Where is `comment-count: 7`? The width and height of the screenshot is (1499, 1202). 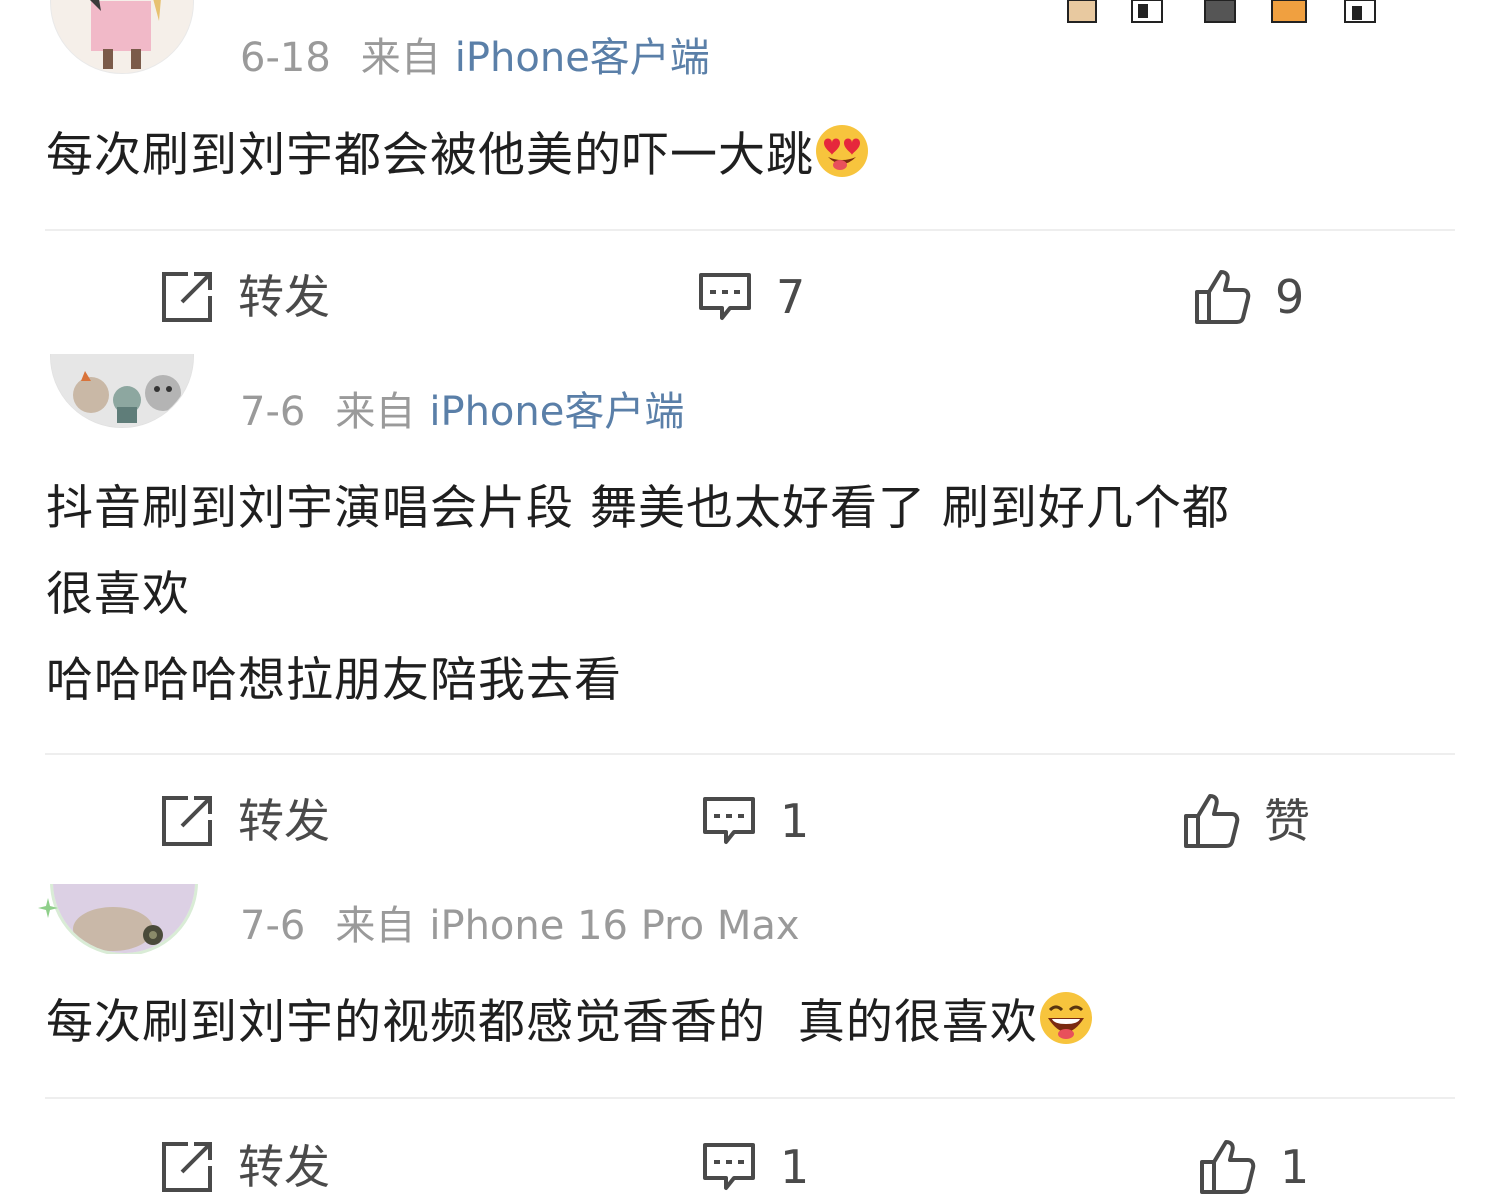 comment-count: 7 is located at coordinates (791, 297).